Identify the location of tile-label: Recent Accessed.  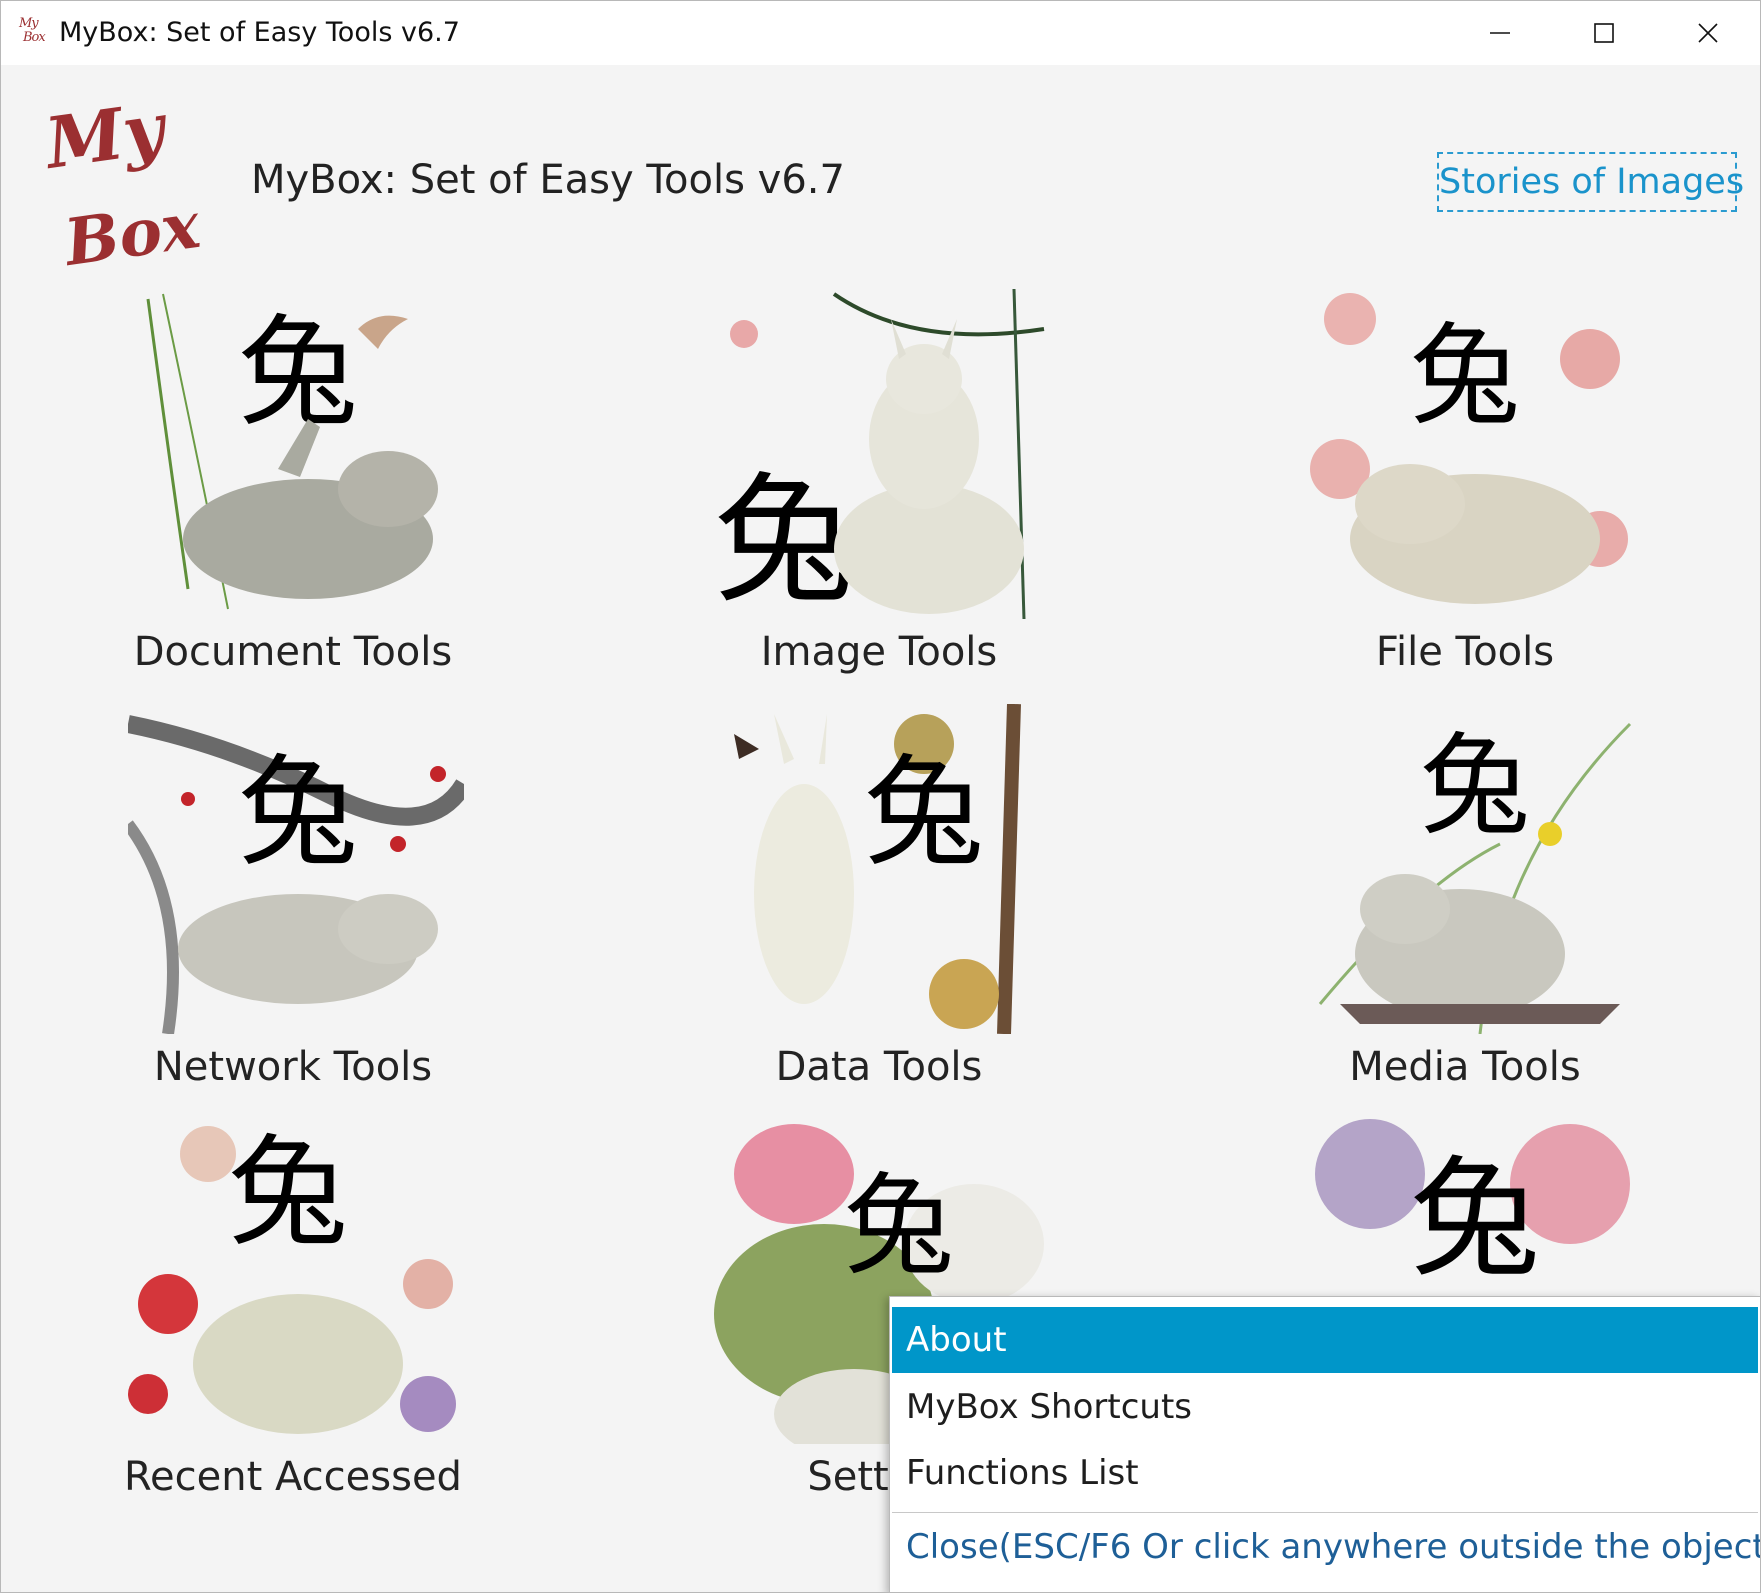
(293, 1477).